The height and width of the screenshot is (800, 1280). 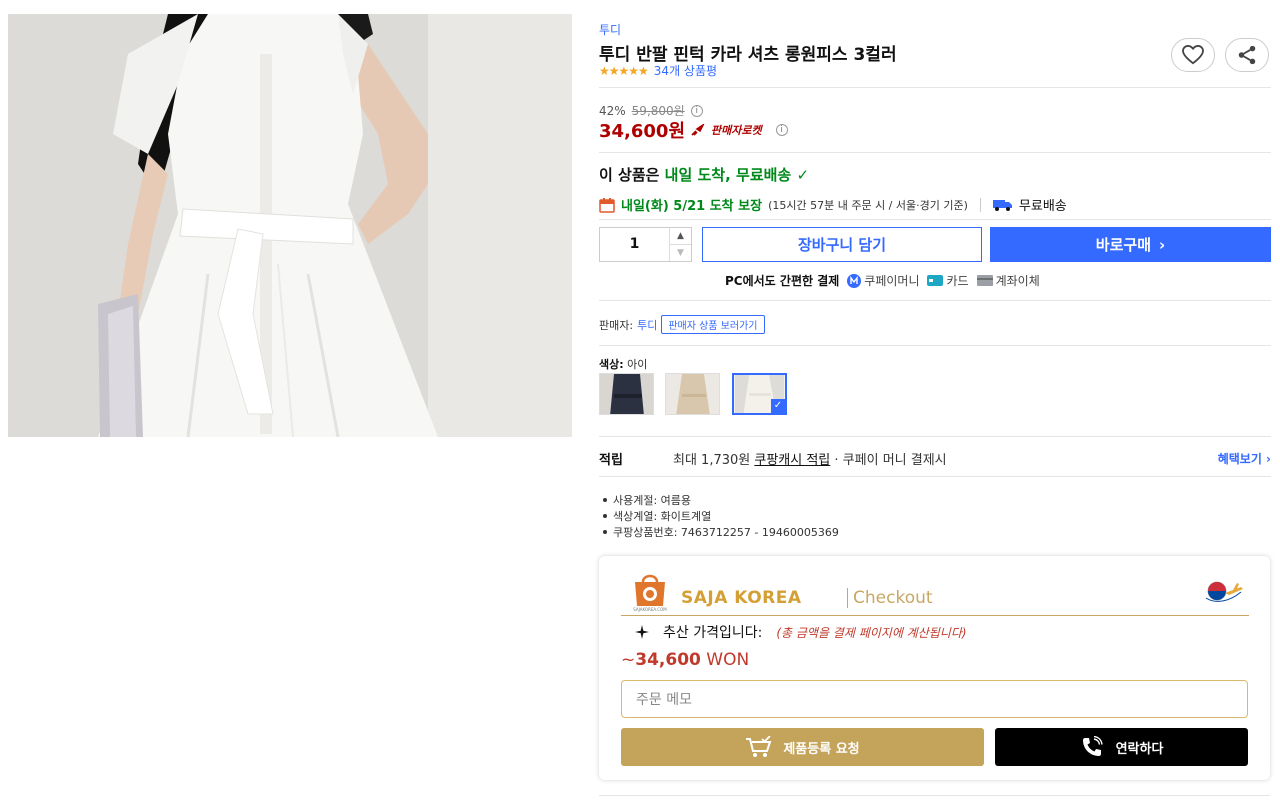 I want to click on seller-name-link: 투디, so click(x=647, y=325).